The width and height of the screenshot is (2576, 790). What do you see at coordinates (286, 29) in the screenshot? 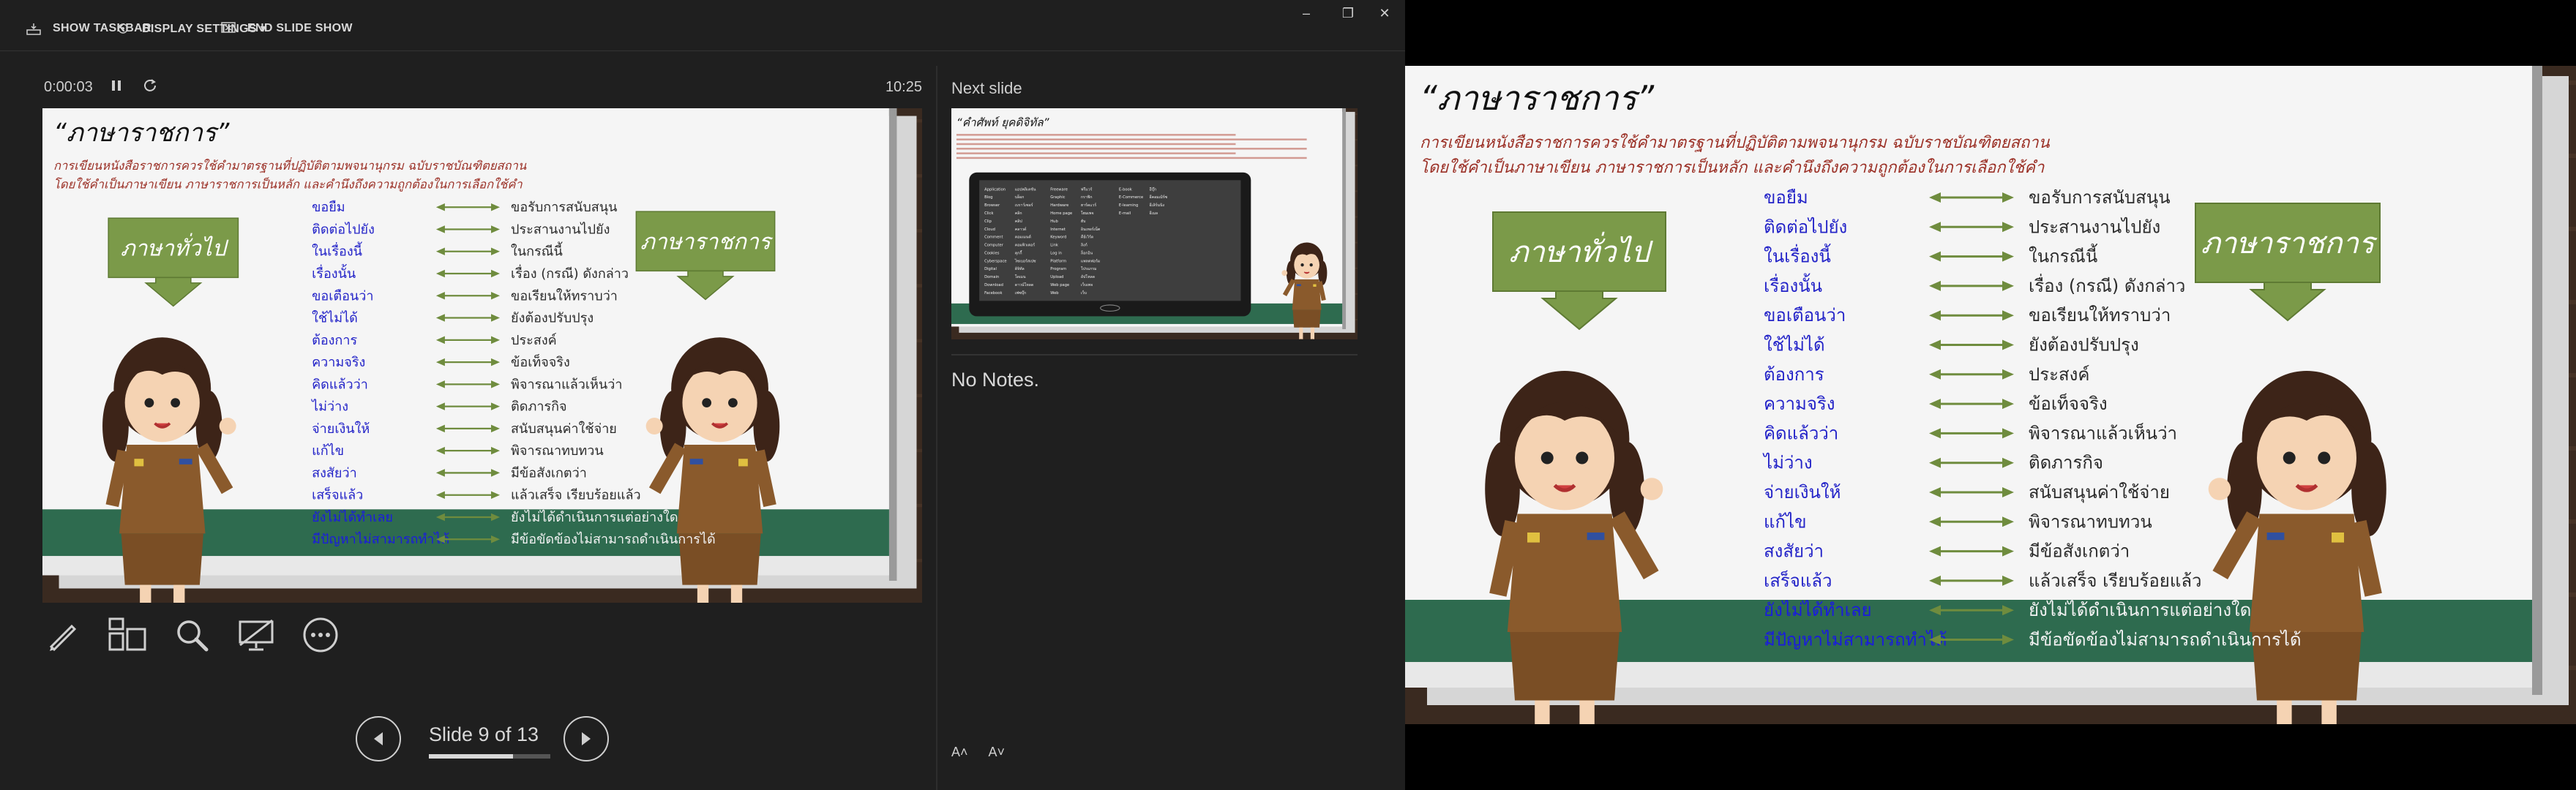
I see `end-slide-show-button: END SLIDE SHOW` at bounding box center [286, 29].